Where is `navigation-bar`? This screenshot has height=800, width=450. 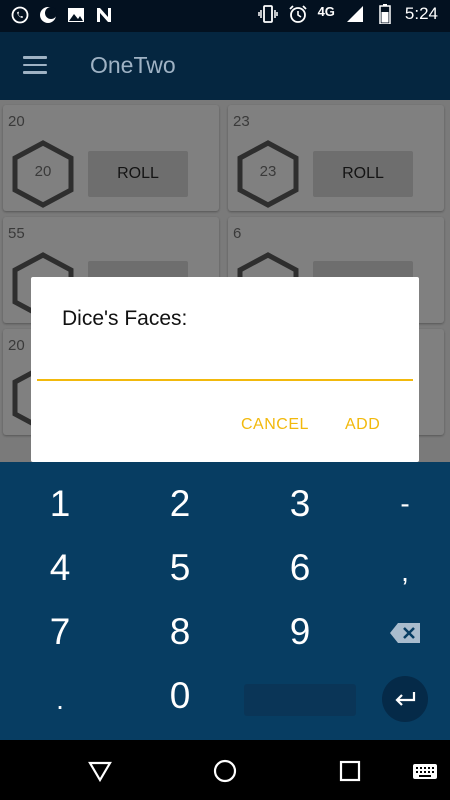
navigation-bar is located at coordinates (225, 770).